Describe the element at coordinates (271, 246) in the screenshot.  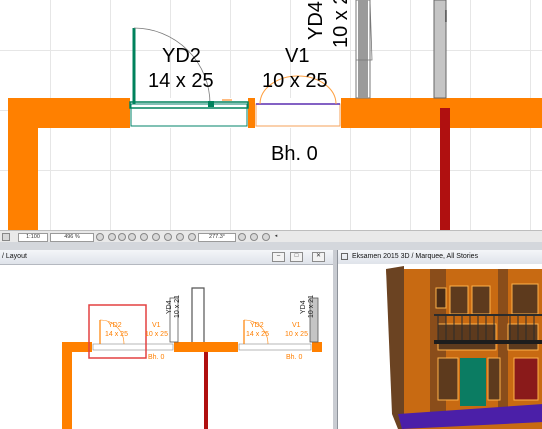
I see `window-separator` at that location.